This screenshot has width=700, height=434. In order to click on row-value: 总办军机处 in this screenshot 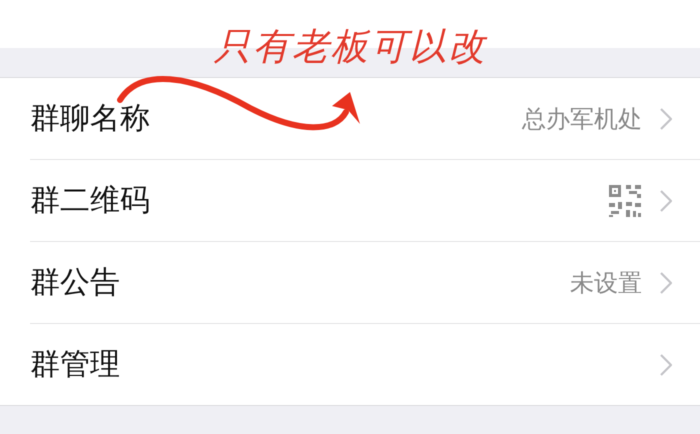, I will do `click(582, 119)`.